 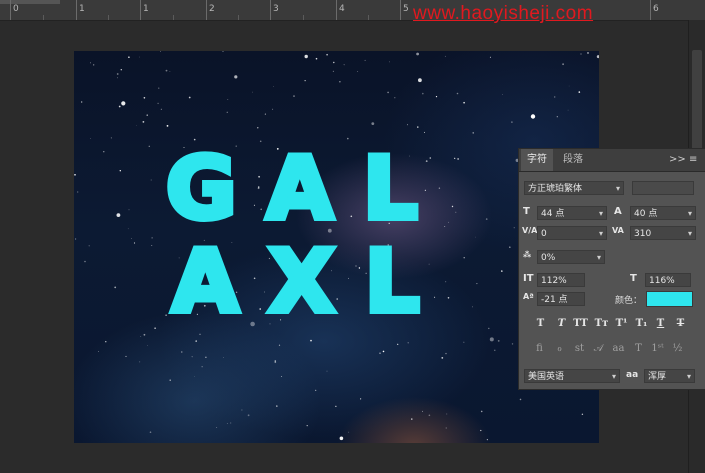 What do you see at coordinates (663, 213) in the screenshot?
I see `leading-field: 40 点 ▾` at bounding box center [663, 213].